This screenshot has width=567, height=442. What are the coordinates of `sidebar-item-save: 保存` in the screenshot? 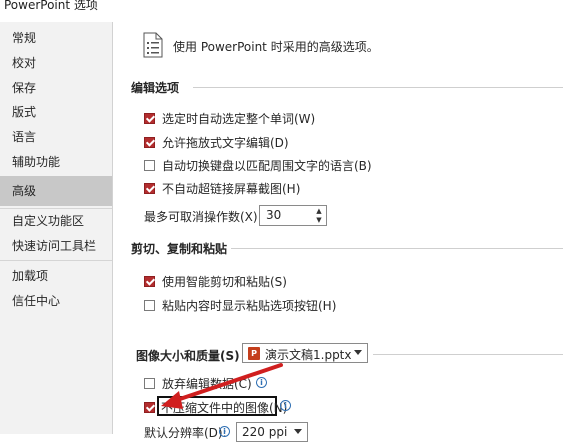 It's located at (56, 88).